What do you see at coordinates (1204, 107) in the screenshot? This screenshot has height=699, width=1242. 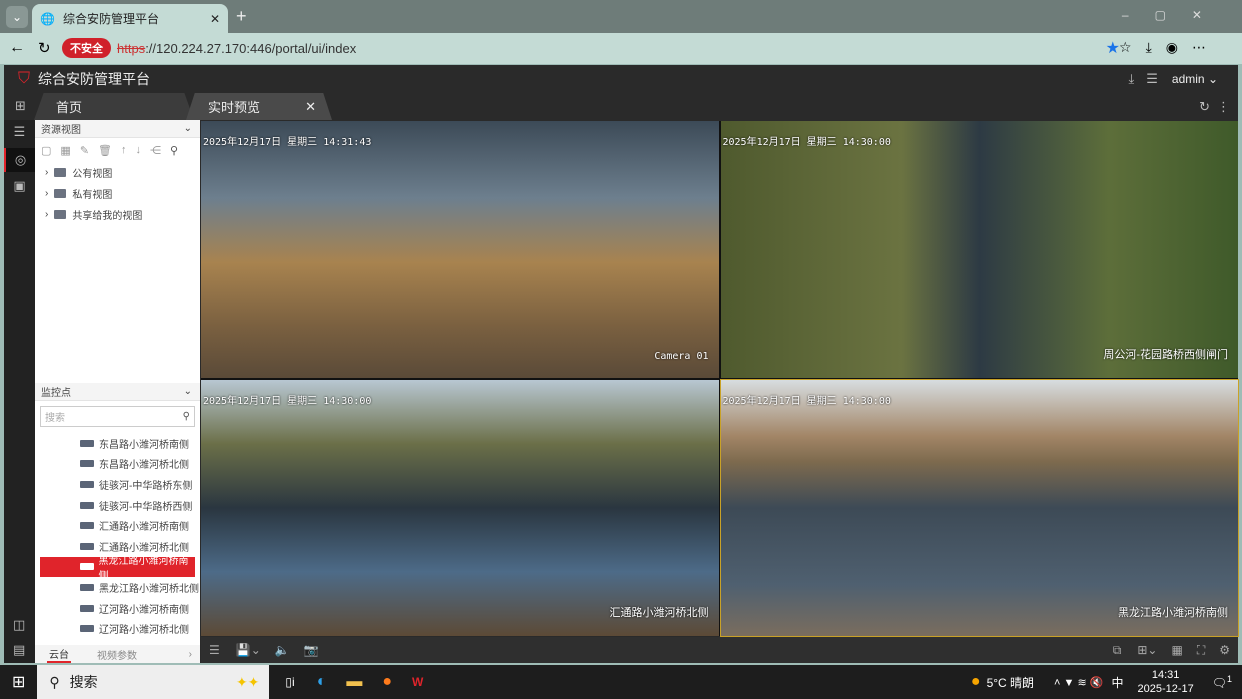 I see `refresh-icon: ↻` at bounding box center [1204, 107].